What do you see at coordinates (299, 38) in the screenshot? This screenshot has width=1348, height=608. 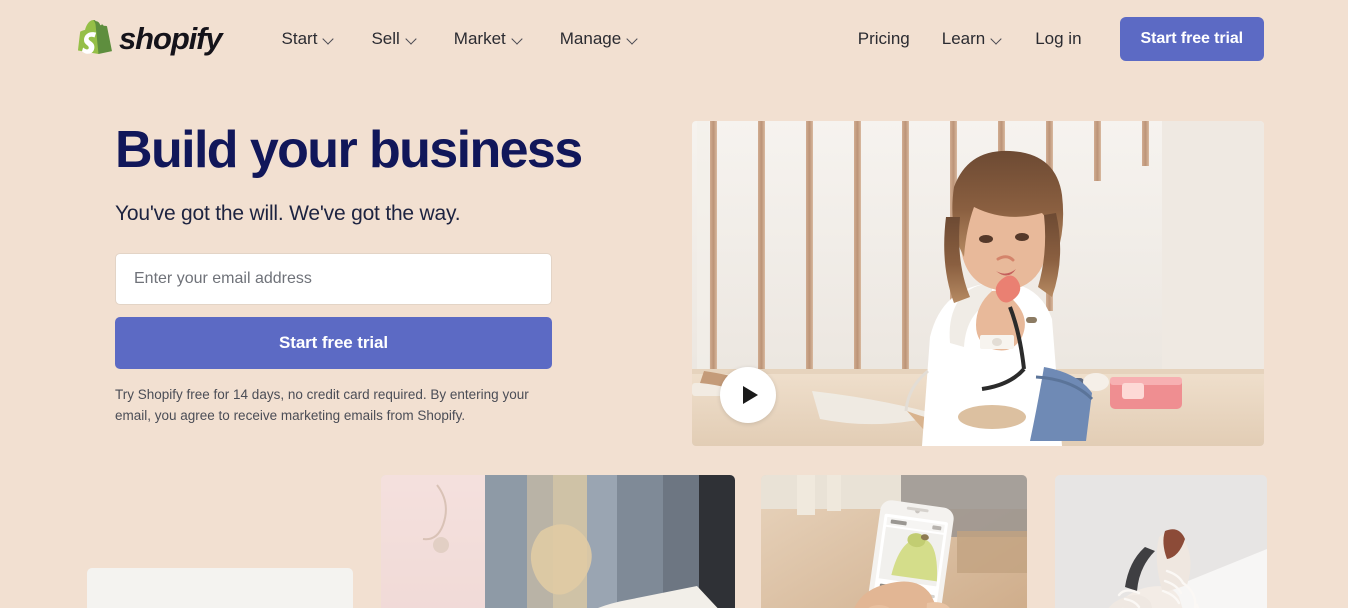 I see `nav-item-label: Start` at bounding box center [299, 38].